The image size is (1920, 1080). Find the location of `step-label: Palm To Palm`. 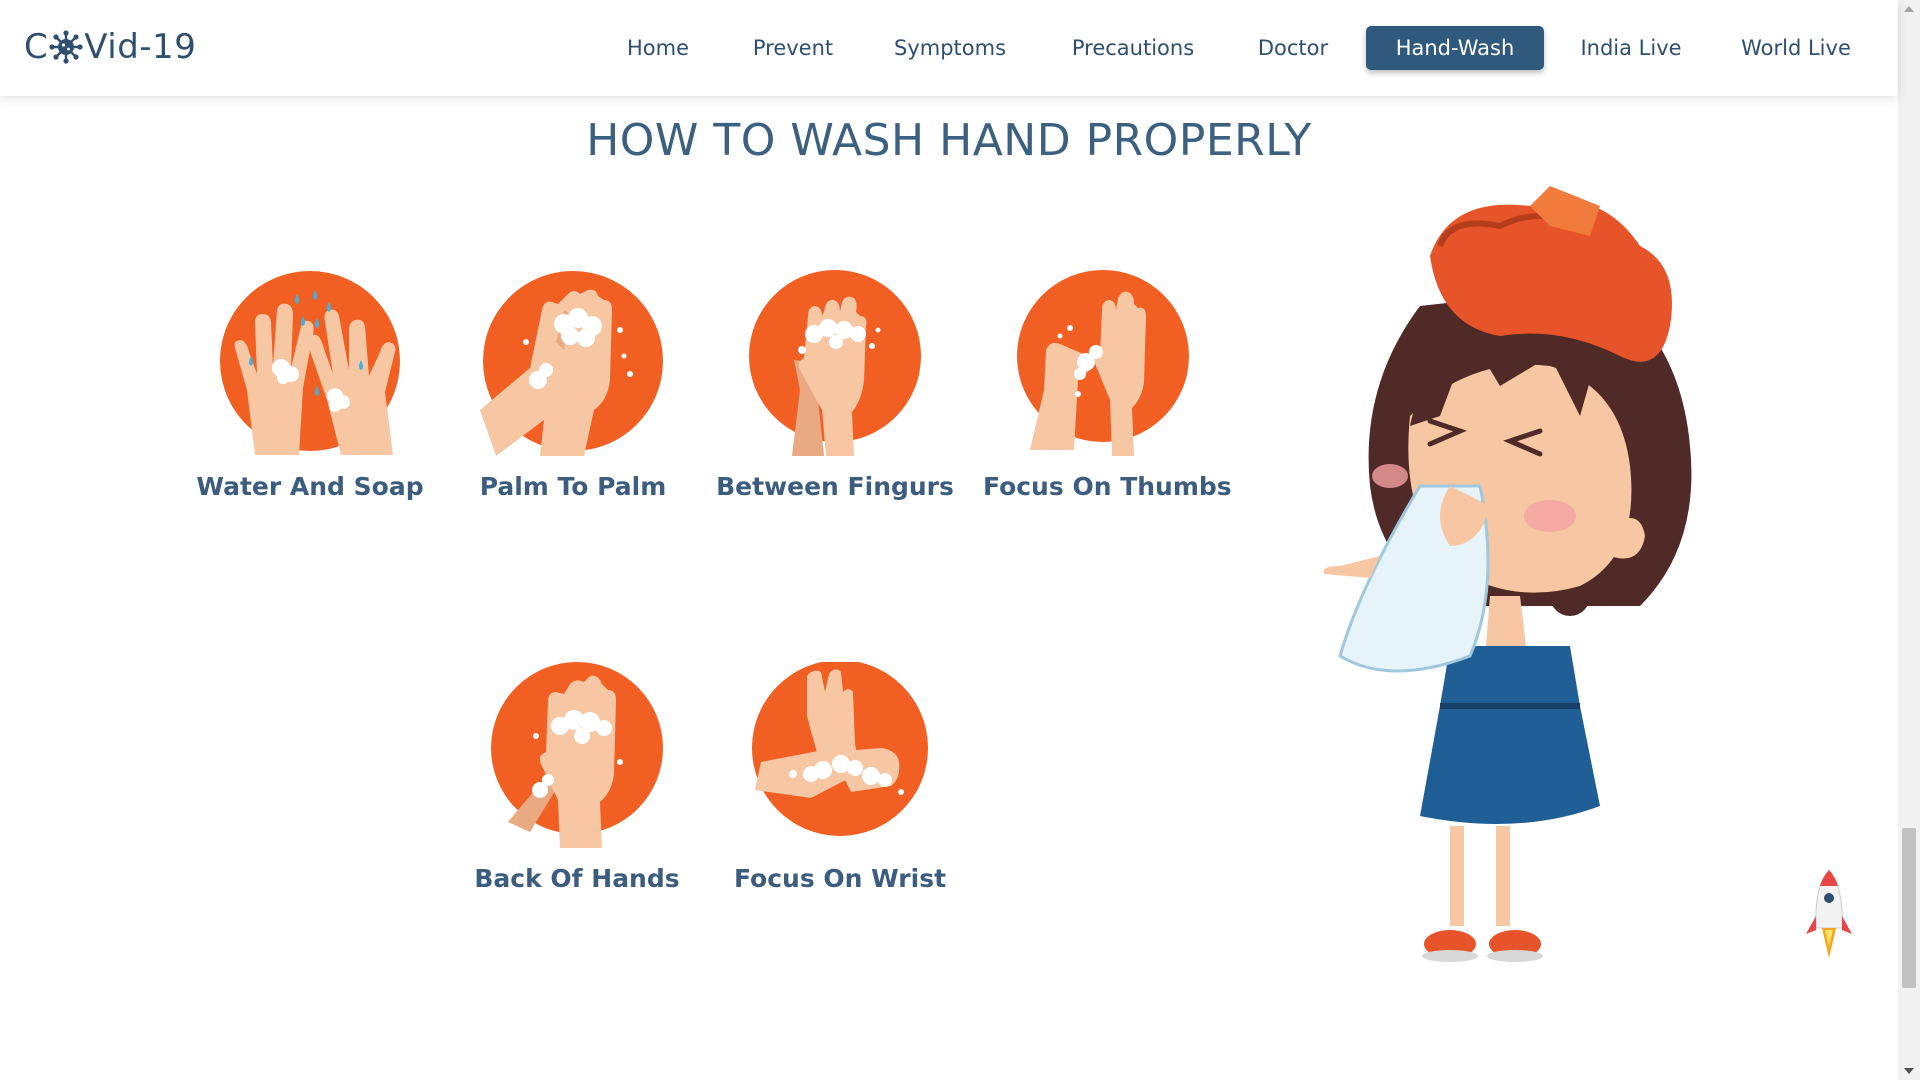

step-label: Palm To Palm is located at coordinates (573, 486).